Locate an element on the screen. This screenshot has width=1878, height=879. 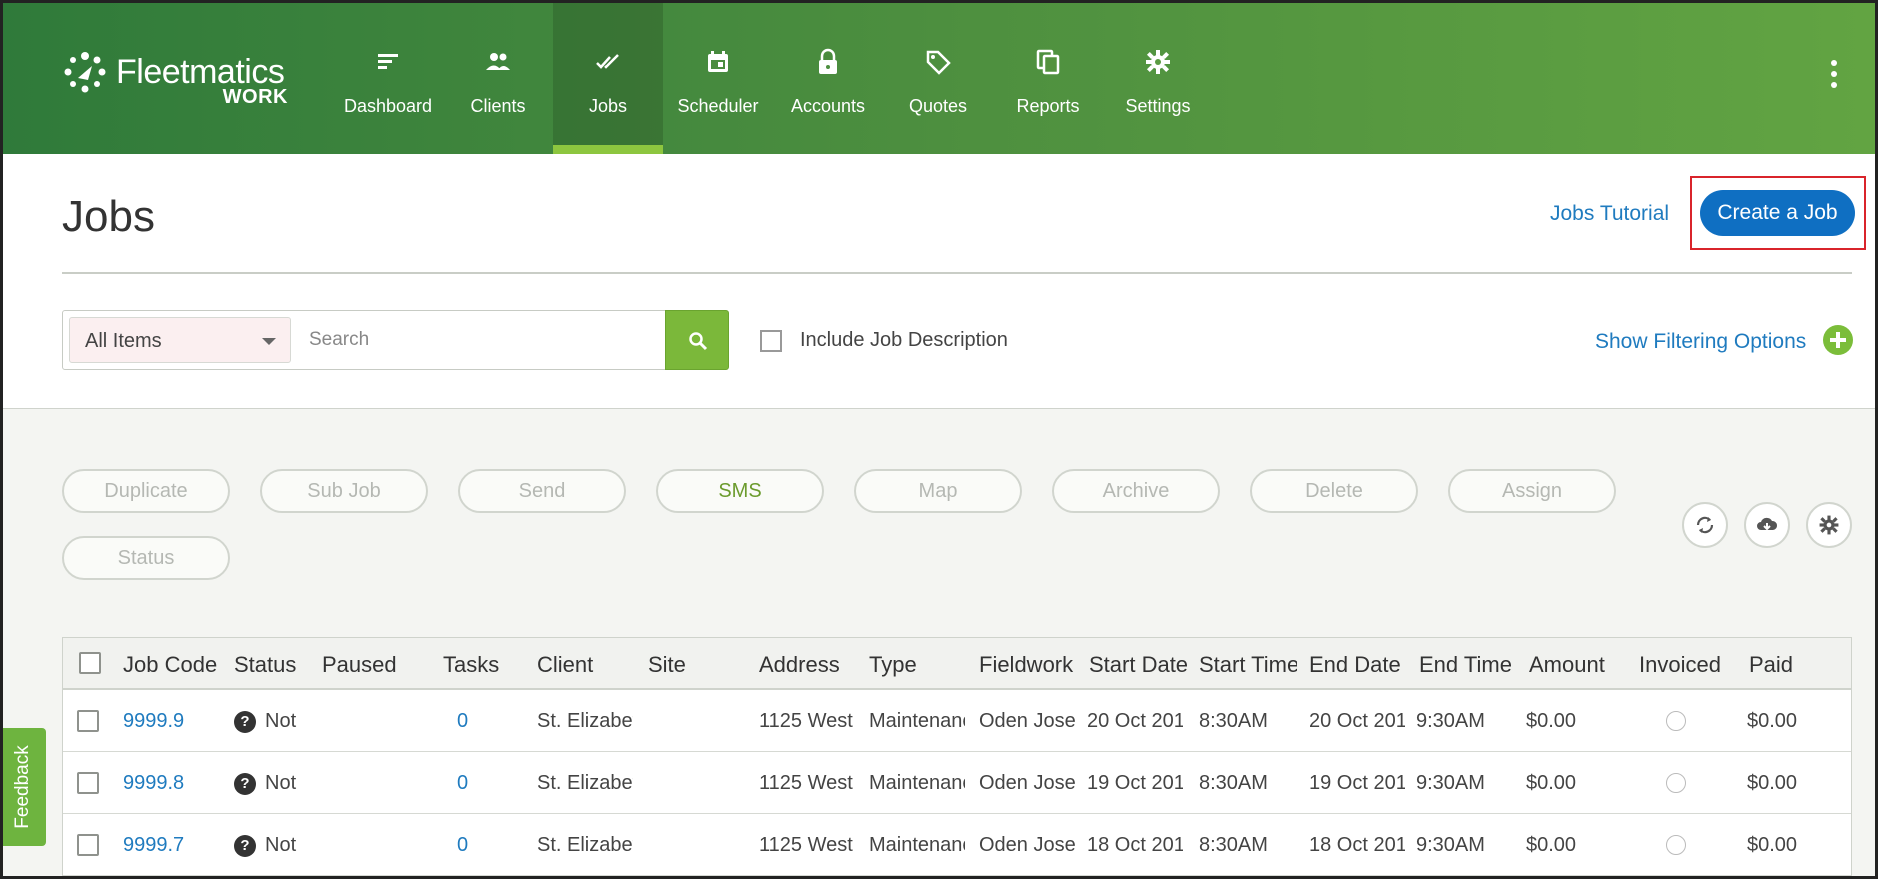
column-header: Fieldwork is located at coordinates (1029, 665).